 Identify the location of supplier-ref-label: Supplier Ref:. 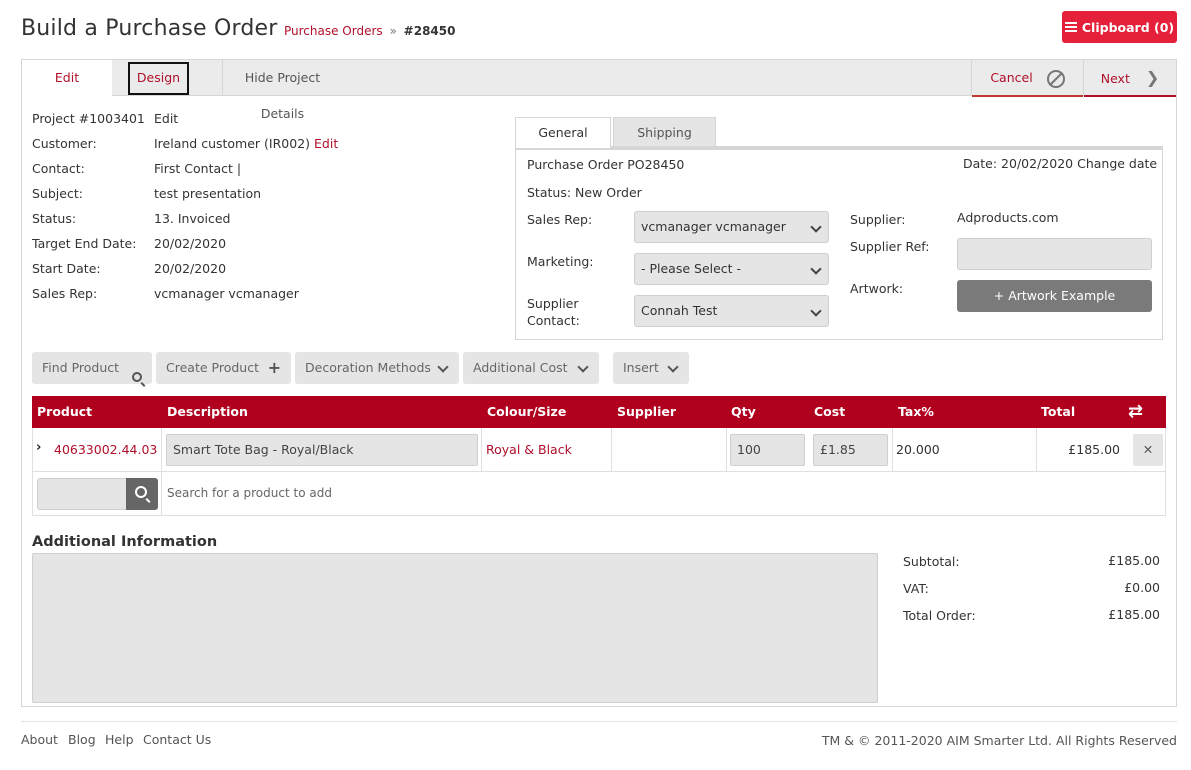
(890, 246).